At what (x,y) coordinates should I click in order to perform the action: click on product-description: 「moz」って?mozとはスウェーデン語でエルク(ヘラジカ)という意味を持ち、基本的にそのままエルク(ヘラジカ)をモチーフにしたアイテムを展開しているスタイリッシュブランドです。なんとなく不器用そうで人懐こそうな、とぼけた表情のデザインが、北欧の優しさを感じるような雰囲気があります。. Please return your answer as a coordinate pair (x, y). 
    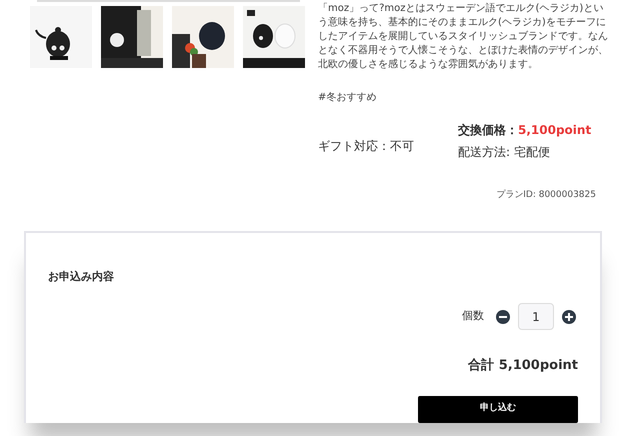
    Looking at the image, I should click on (463, 37).